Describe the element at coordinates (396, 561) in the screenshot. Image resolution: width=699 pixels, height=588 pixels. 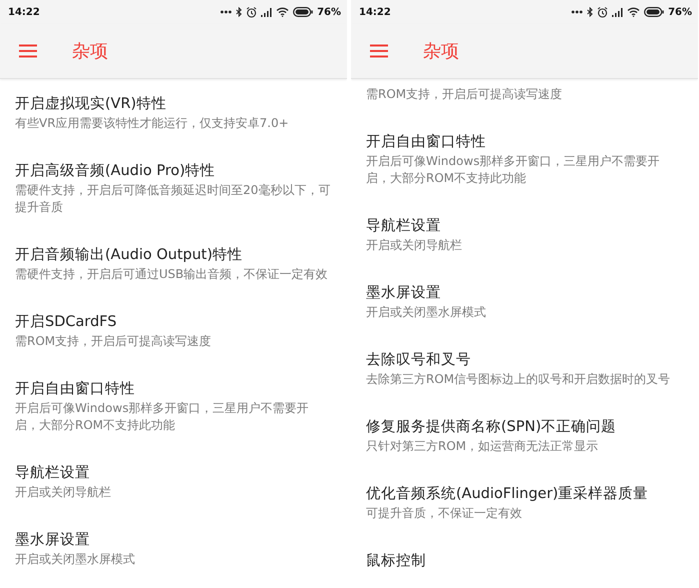
I see `setting-title: 鼠标控制` at that location.